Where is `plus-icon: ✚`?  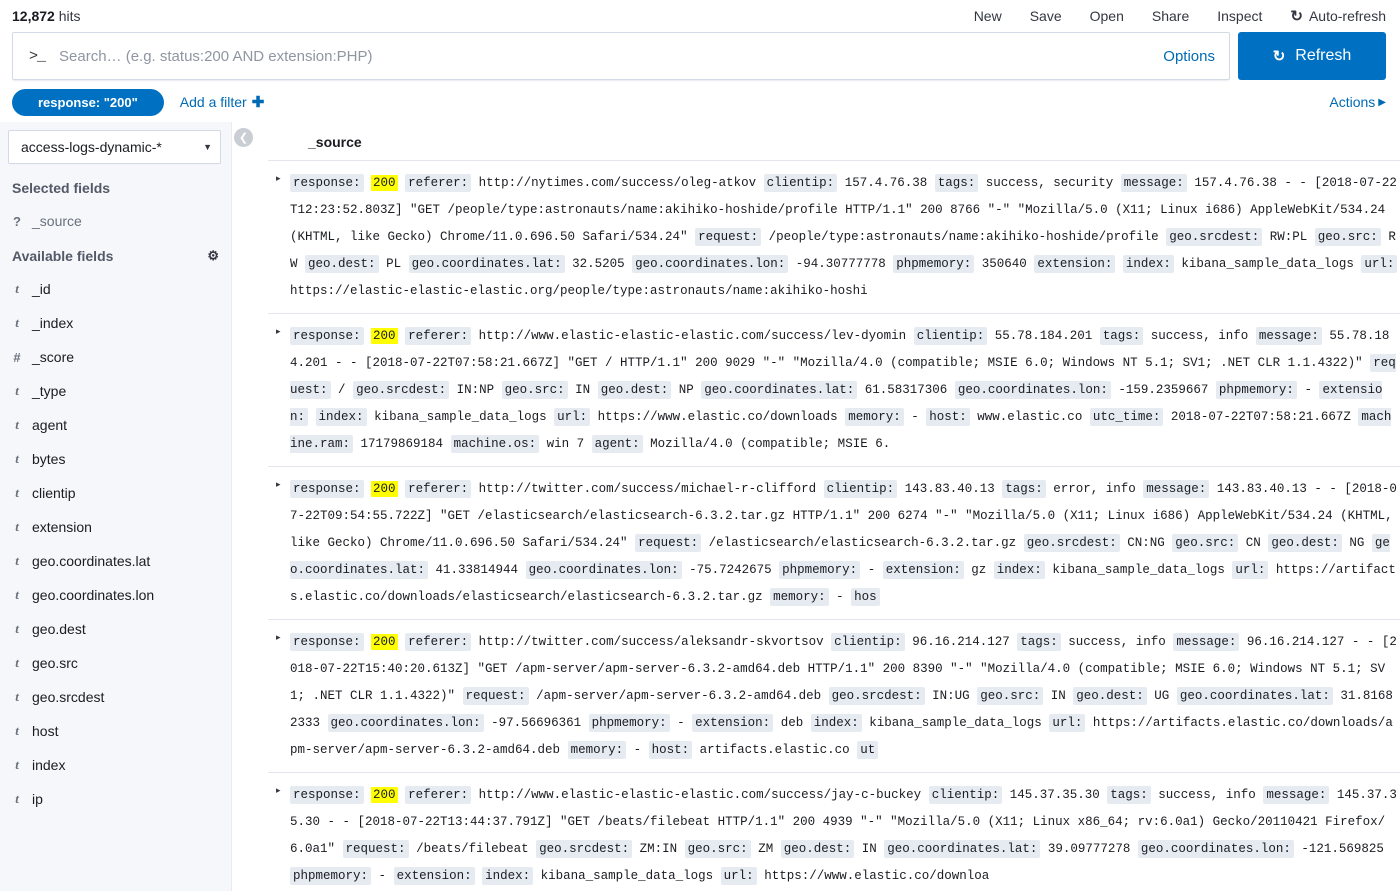
plus-icon: ✚ is located at coordinates (258, 102).